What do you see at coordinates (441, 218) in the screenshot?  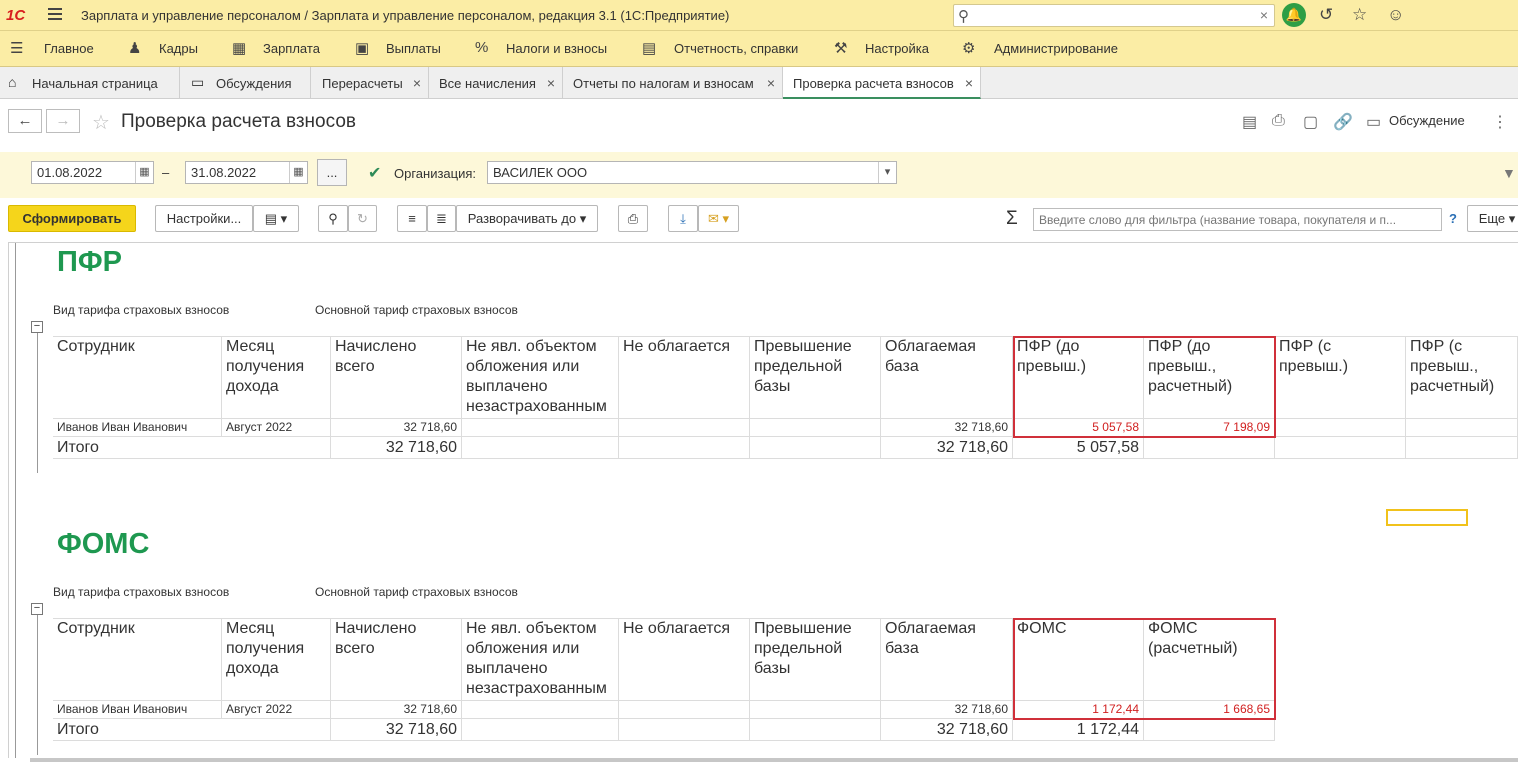 I see `expand-icon: ≣` at bounding box center [441, 218].